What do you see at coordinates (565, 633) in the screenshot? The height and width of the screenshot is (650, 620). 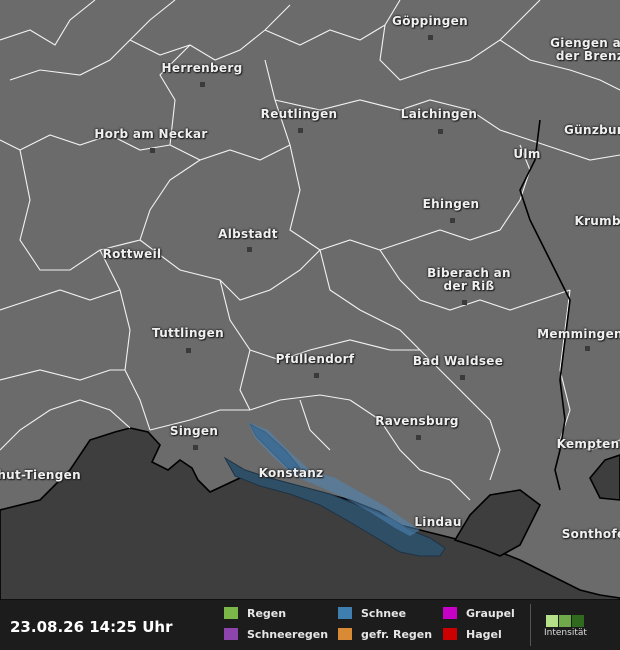 I see `intensity-label: Intensität` at bounding box center [565, 633].